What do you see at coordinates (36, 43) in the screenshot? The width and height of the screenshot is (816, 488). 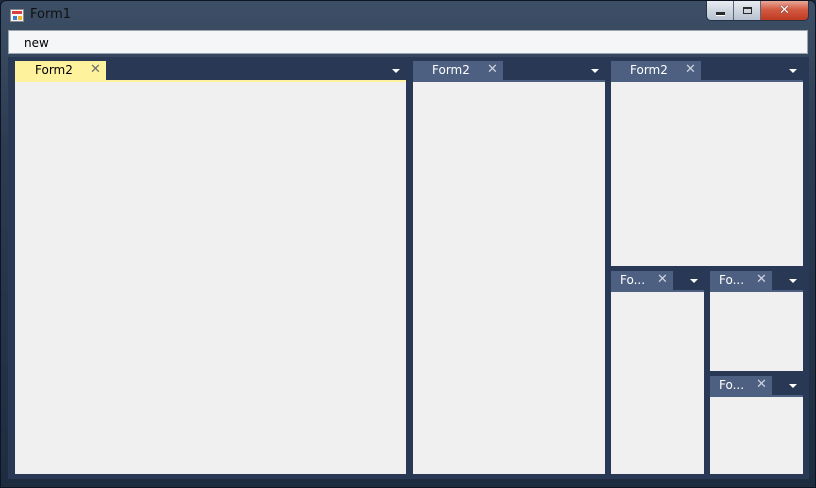 I see `menu-item-new: new` at bounding box center [36, 43].